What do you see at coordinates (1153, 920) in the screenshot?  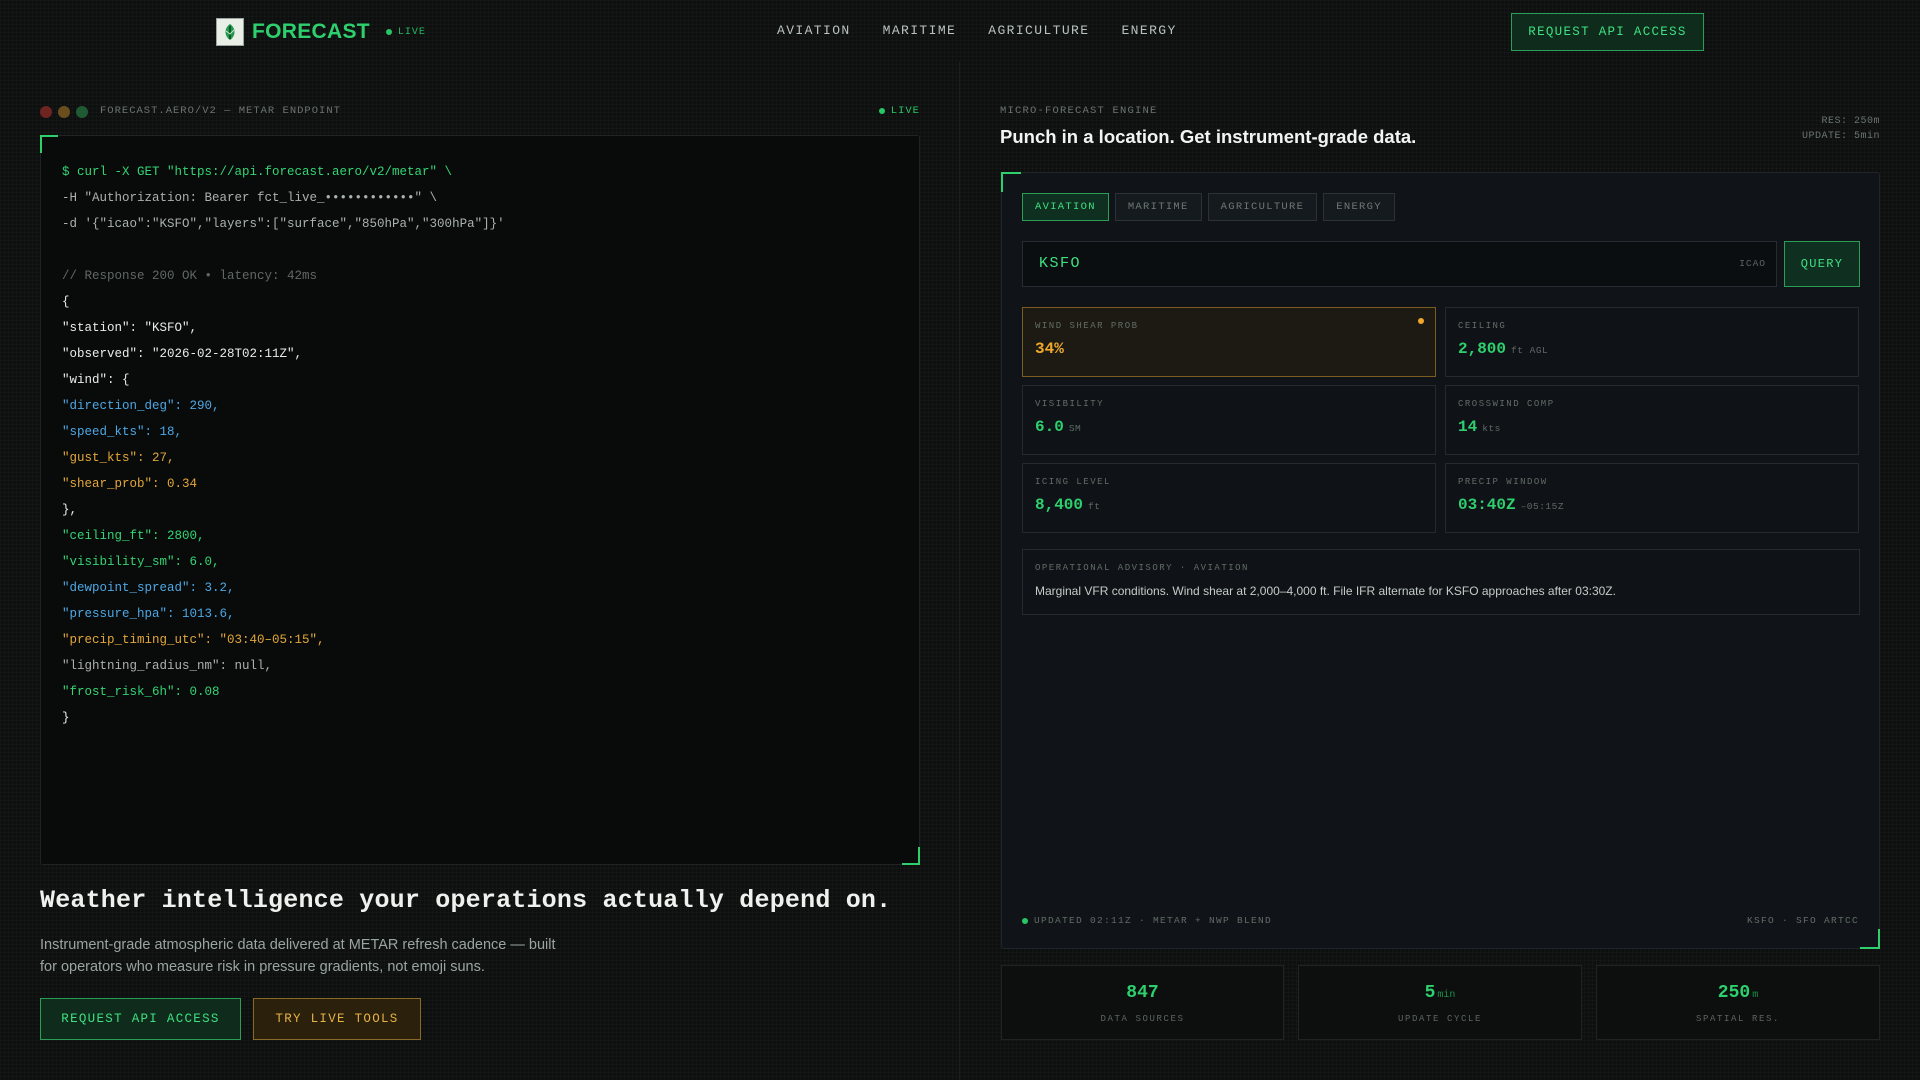 I see `updated-text: UPDATED 02:11Z · METAR + NWP BLEND` at bounding box center [1153, 920].